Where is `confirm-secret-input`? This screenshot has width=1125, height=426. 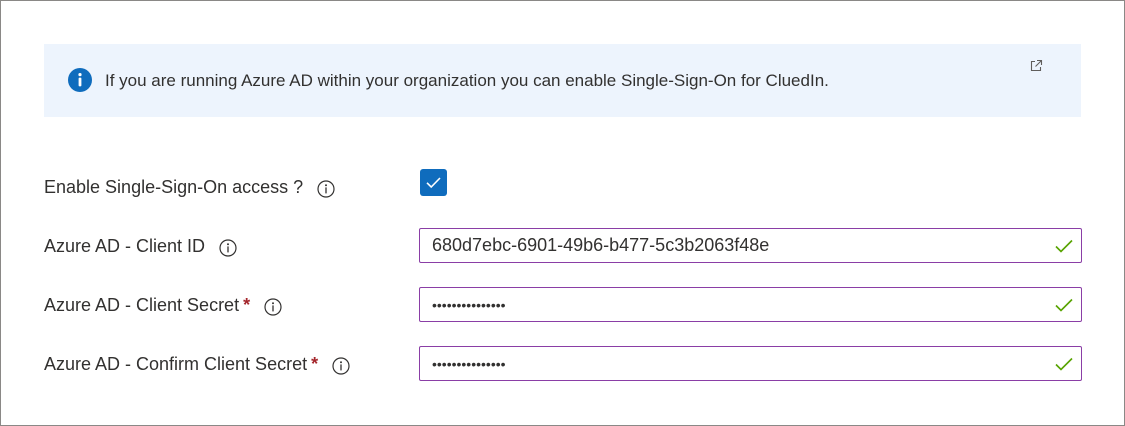 confirm-secret-input is located at coordinates (736, 363).